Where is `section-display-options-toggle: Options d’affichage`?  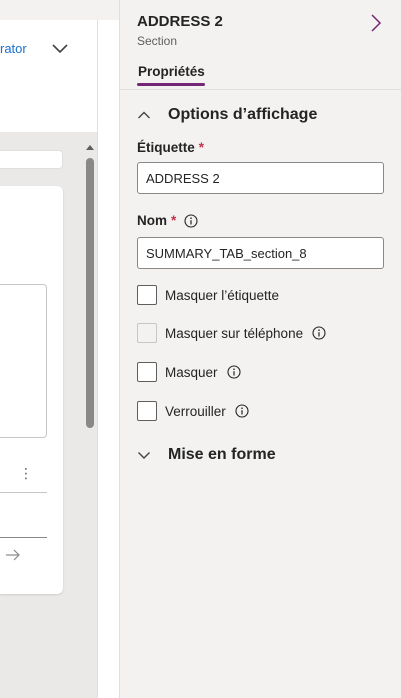 section-display-options-toggle: Options d’affichage is located at coordinates (227, 115).